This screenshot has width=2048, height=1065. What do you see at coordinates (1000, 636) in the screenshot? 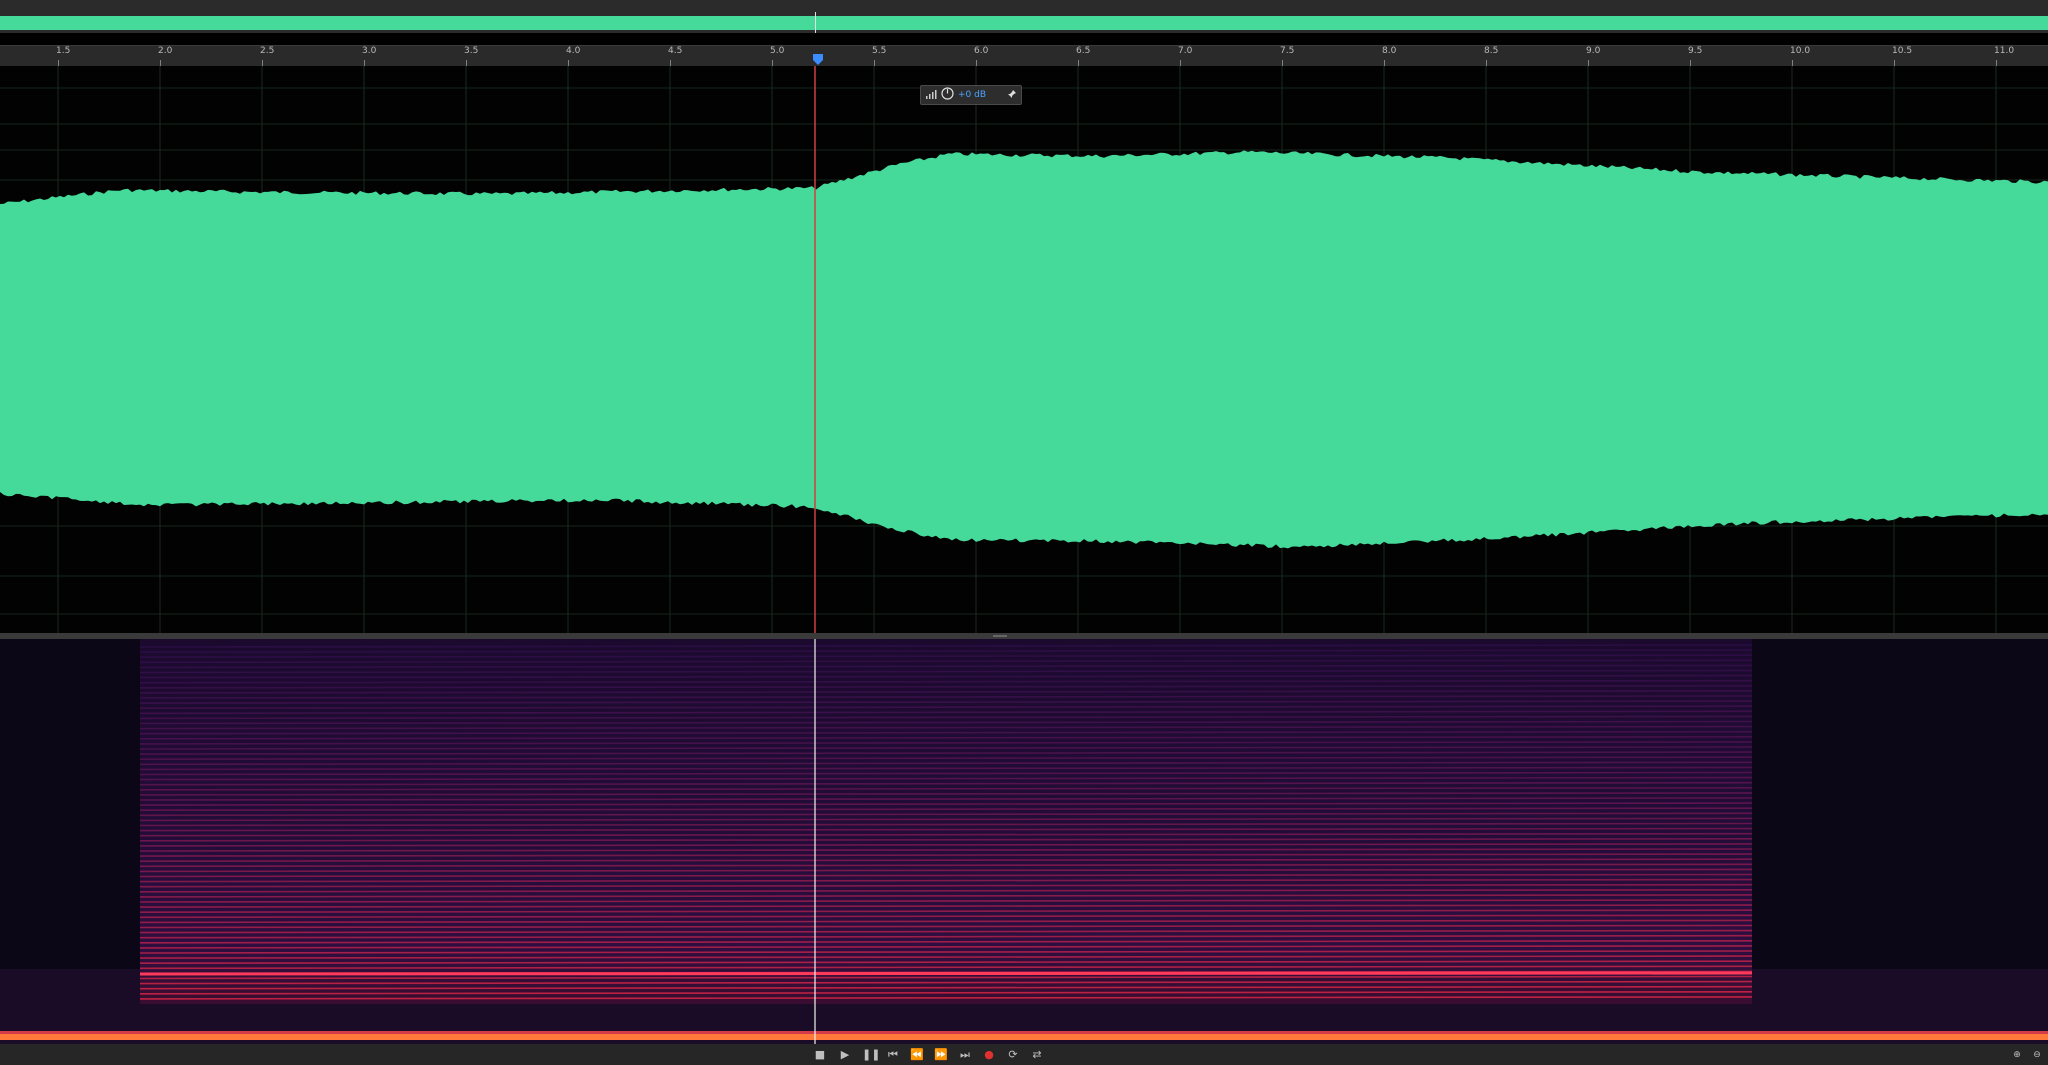
I see `splitter-grip-icon` at bounding box center [1000, 636].